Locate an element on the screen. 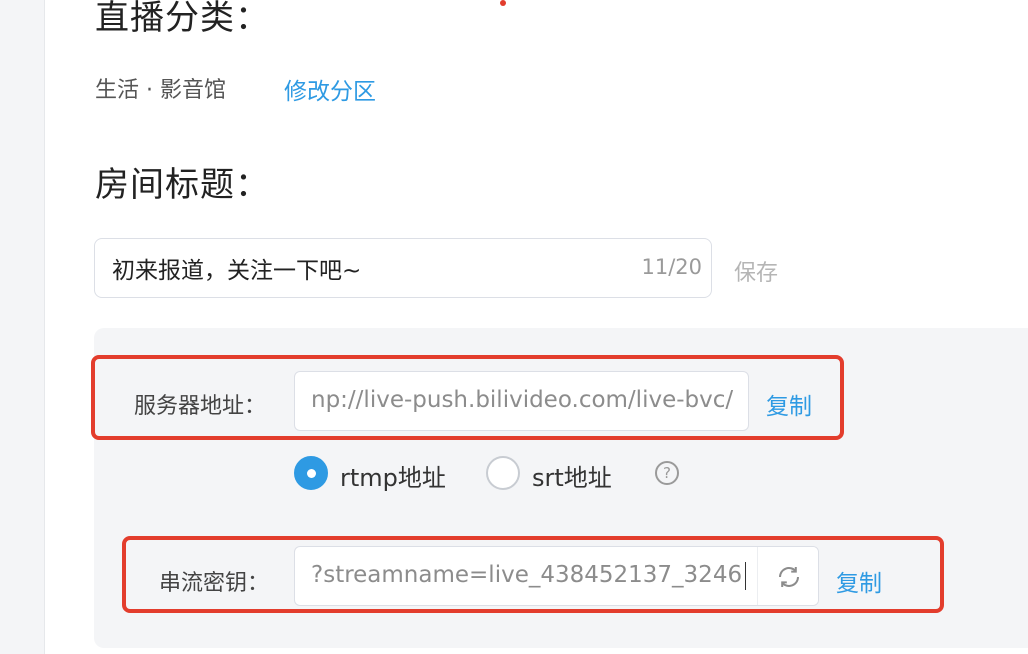  srt-radio is located at coordinates (503, 473).